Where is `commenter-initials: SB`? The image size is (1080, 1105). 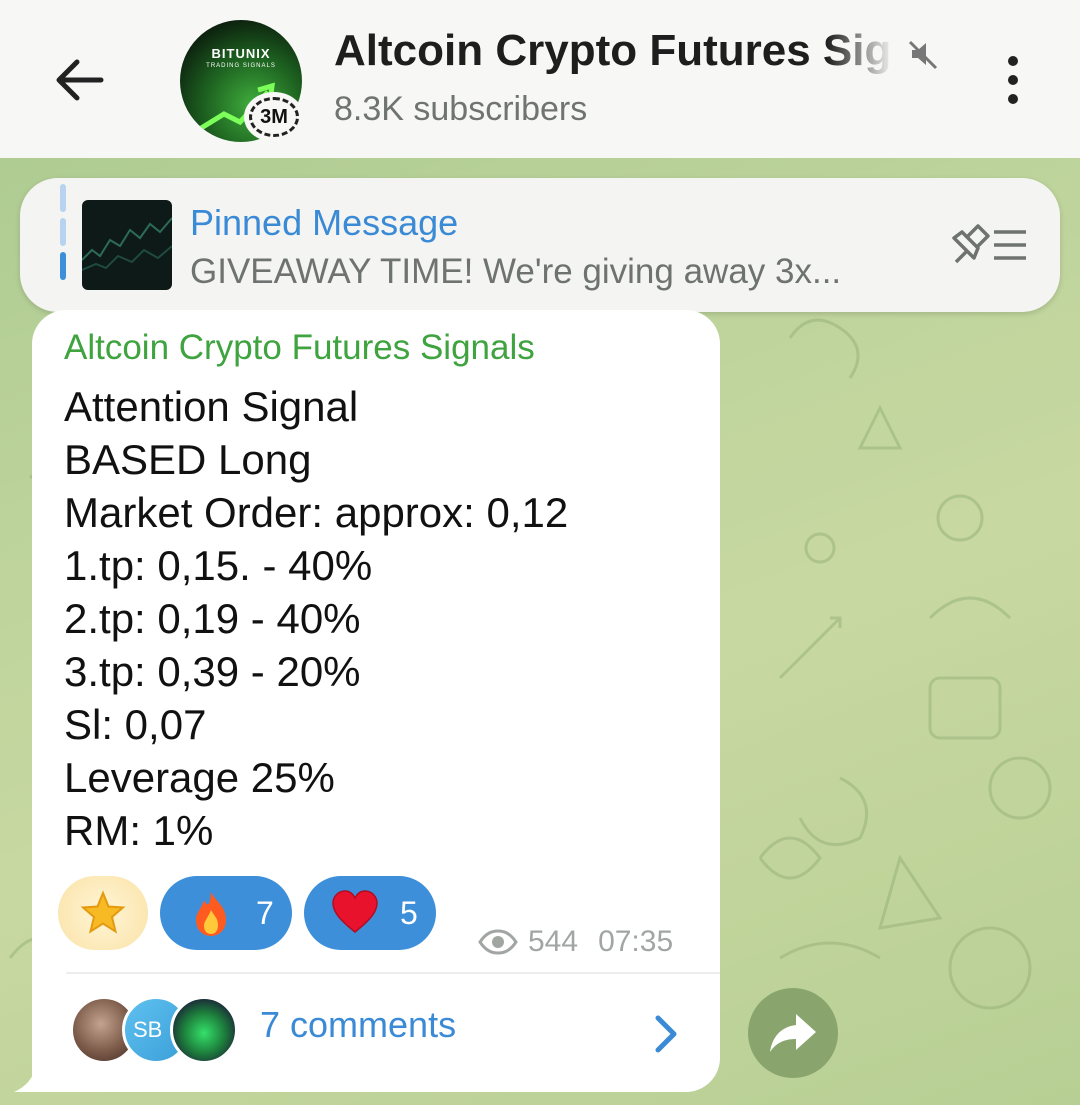 commenter-initials: SB is located at coordinates (148, 1029).